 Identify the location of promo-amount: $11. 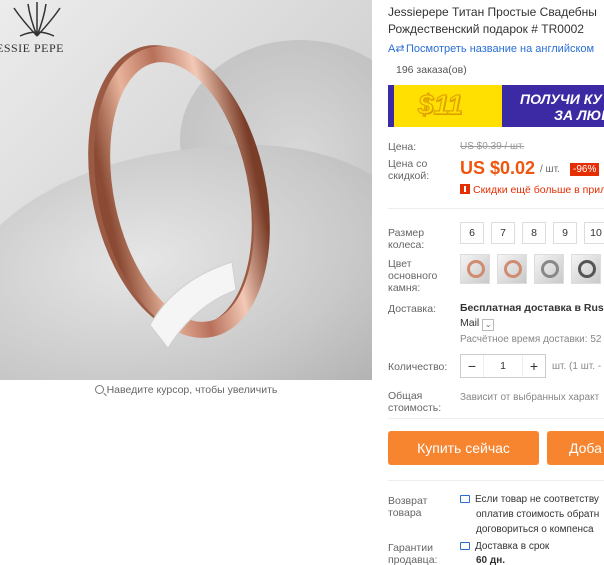
(440, 104).